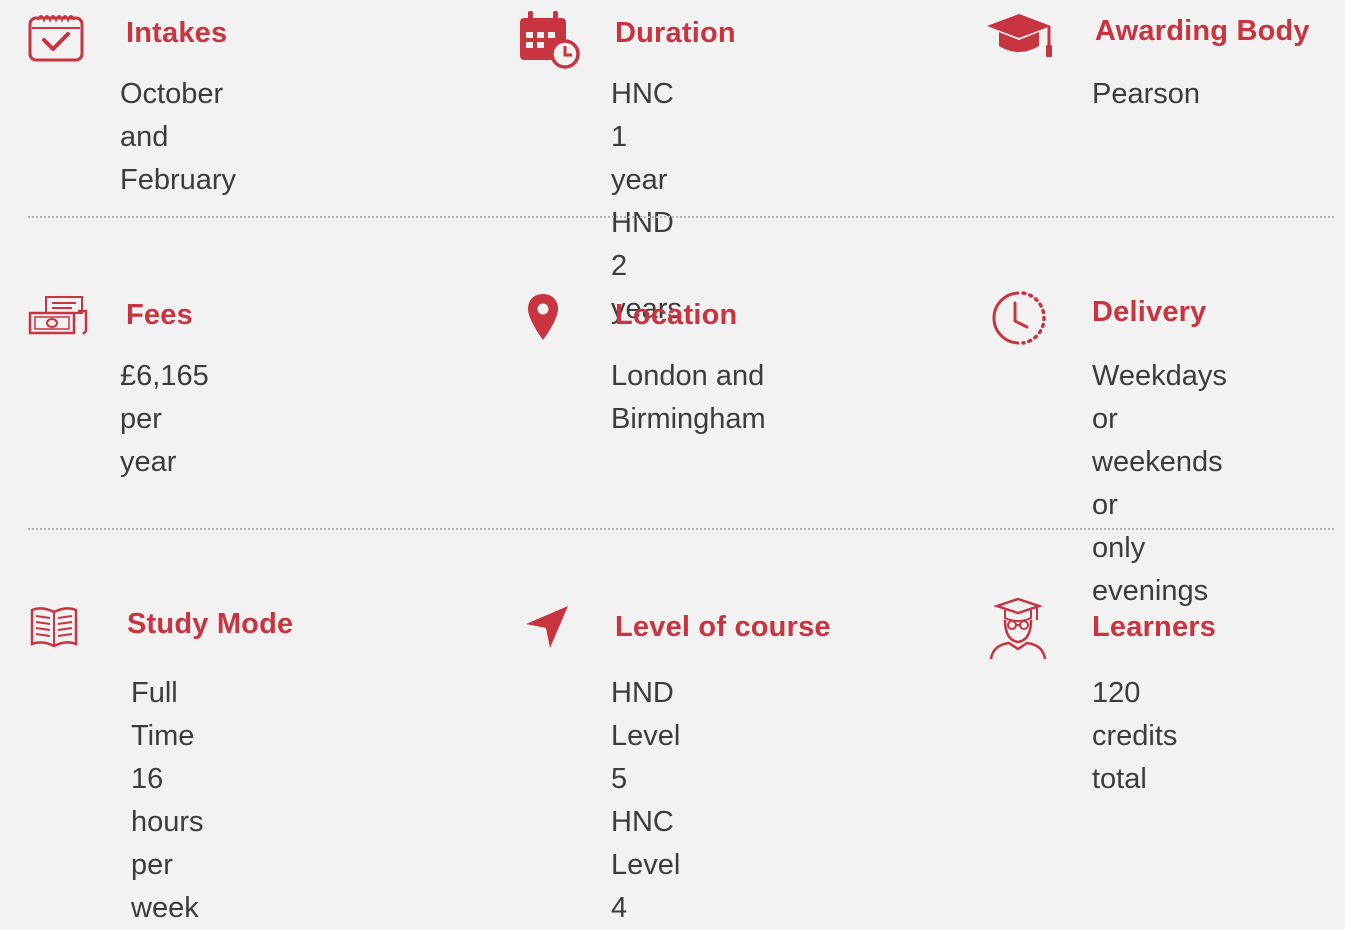  What do you see at coordinates (676, 315) in the screenshot?
I see `item-title: Location` at bounding box center [676, 315].